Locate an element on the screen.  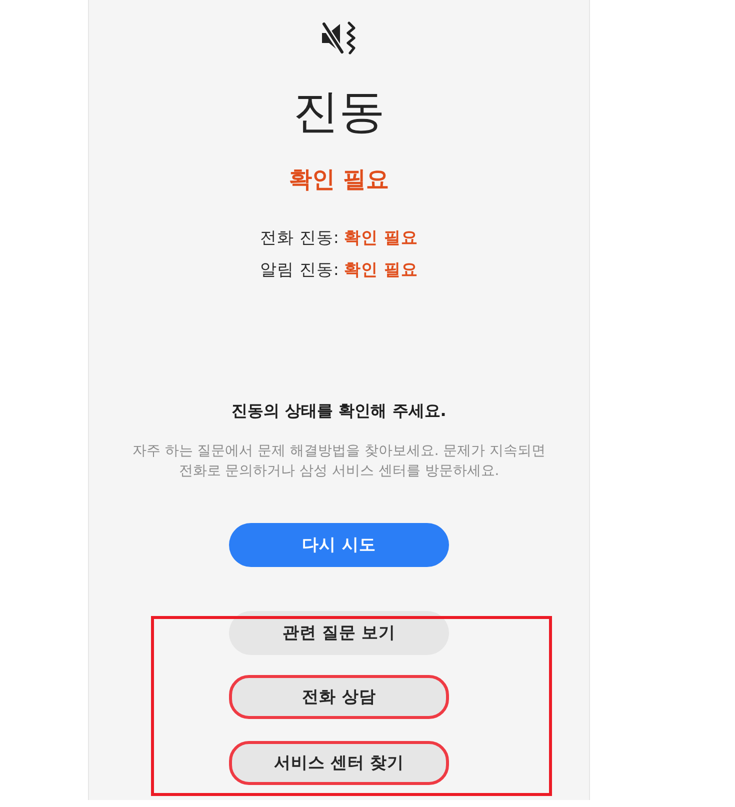
message-heading: 진동의 상태를 확인해 주세요. is located at coordinates (339, 411).